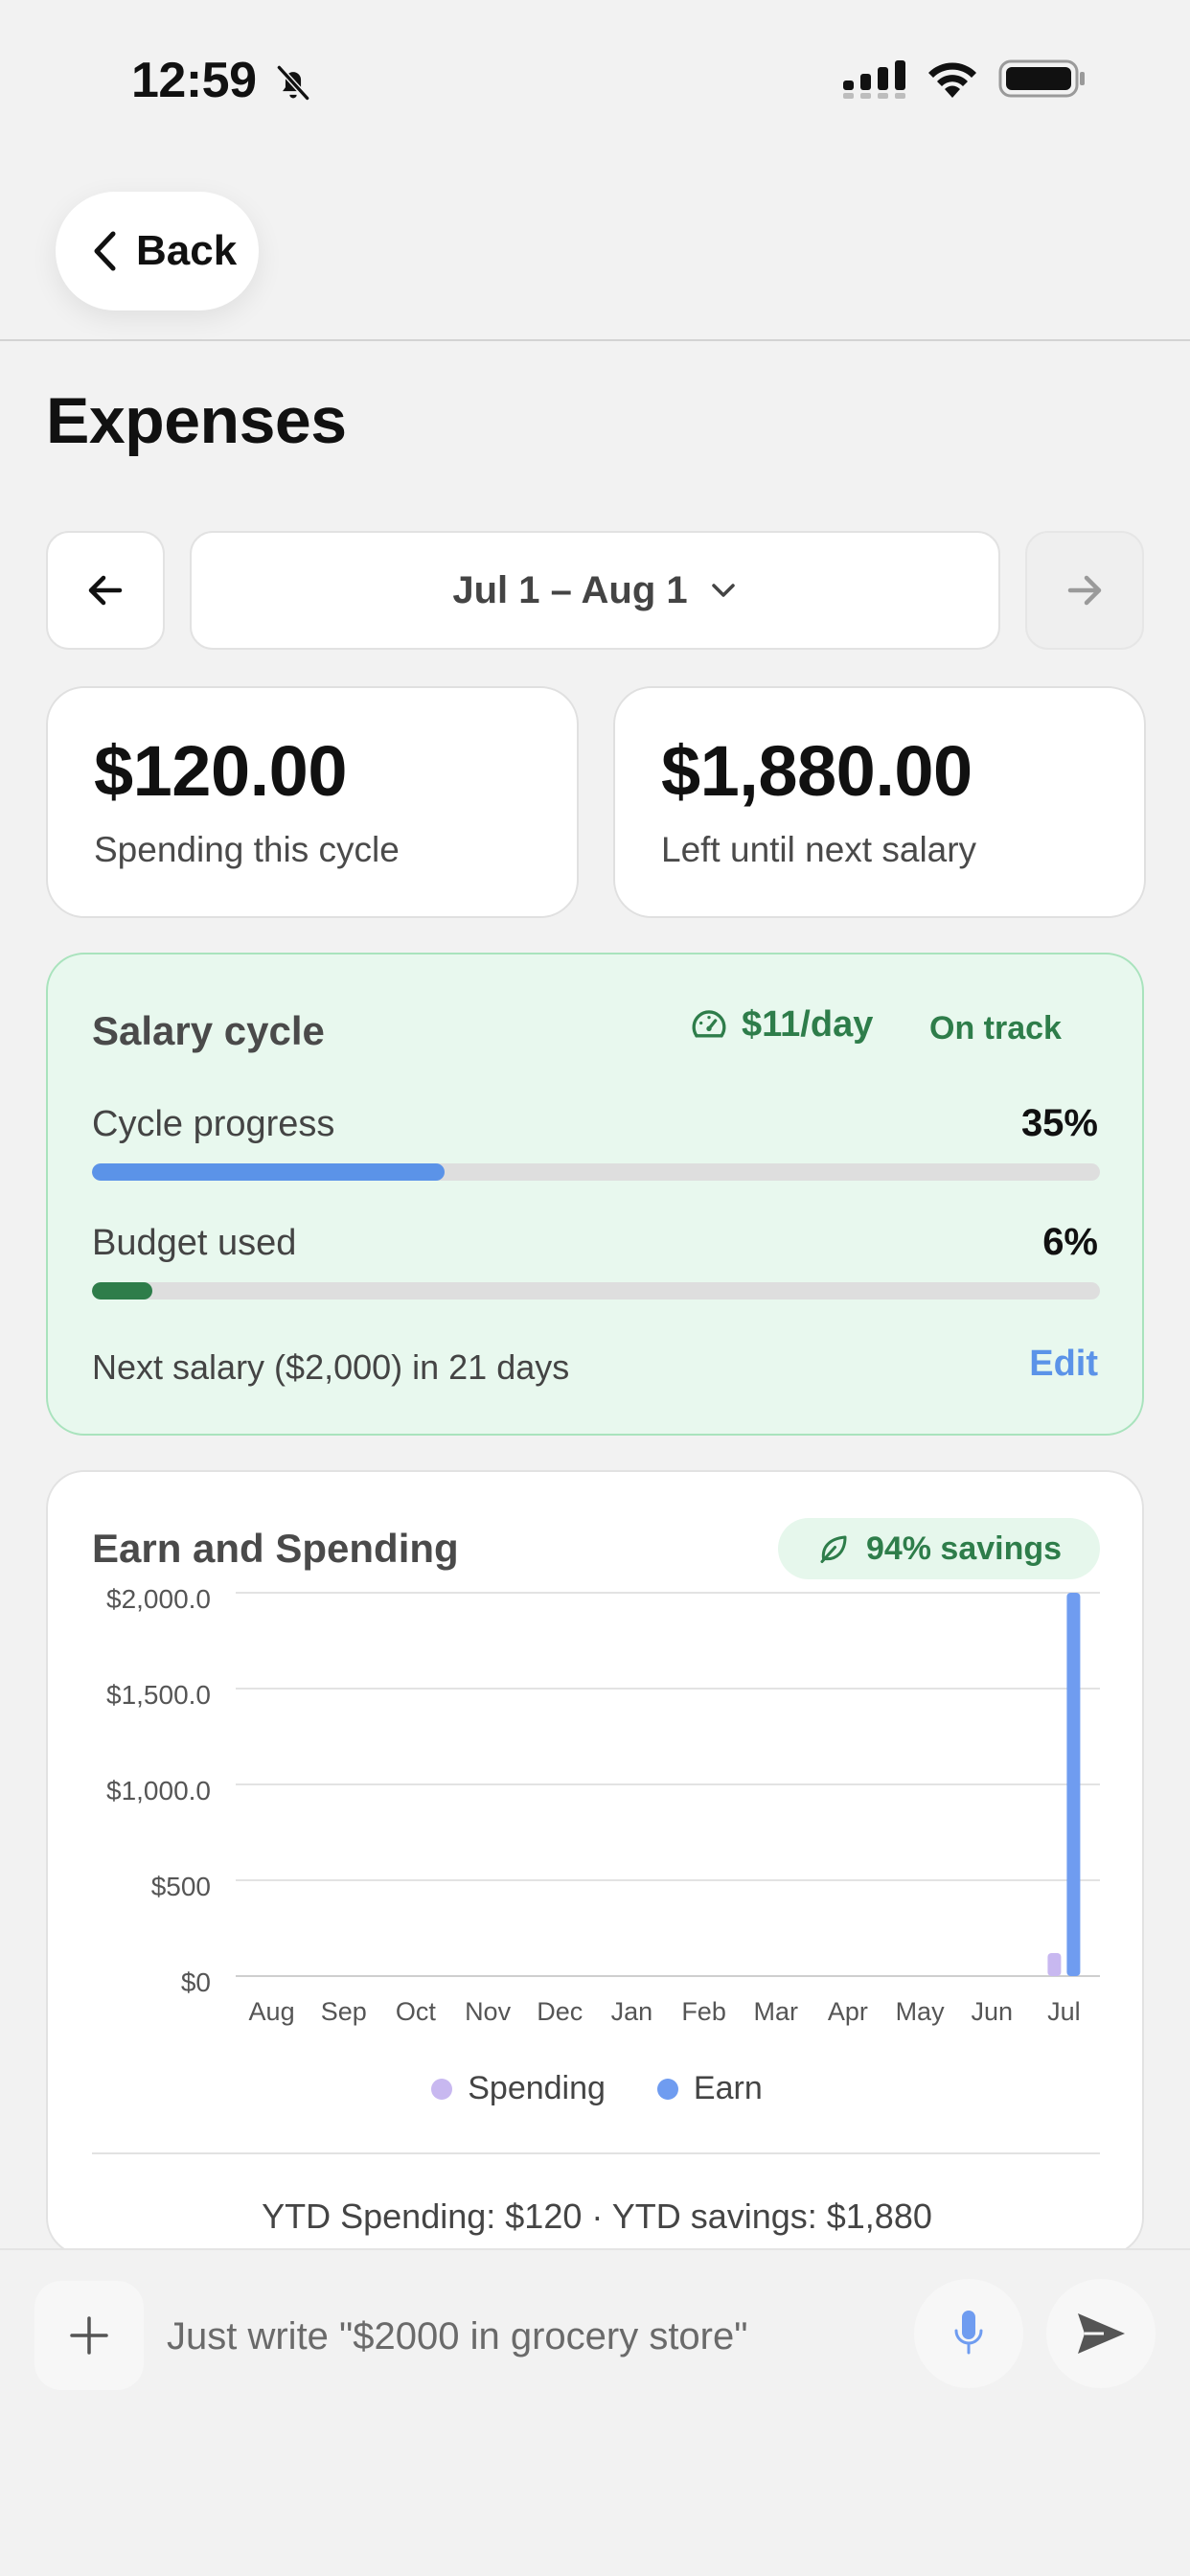  I want to click on send-button, so click(1101, 2333).